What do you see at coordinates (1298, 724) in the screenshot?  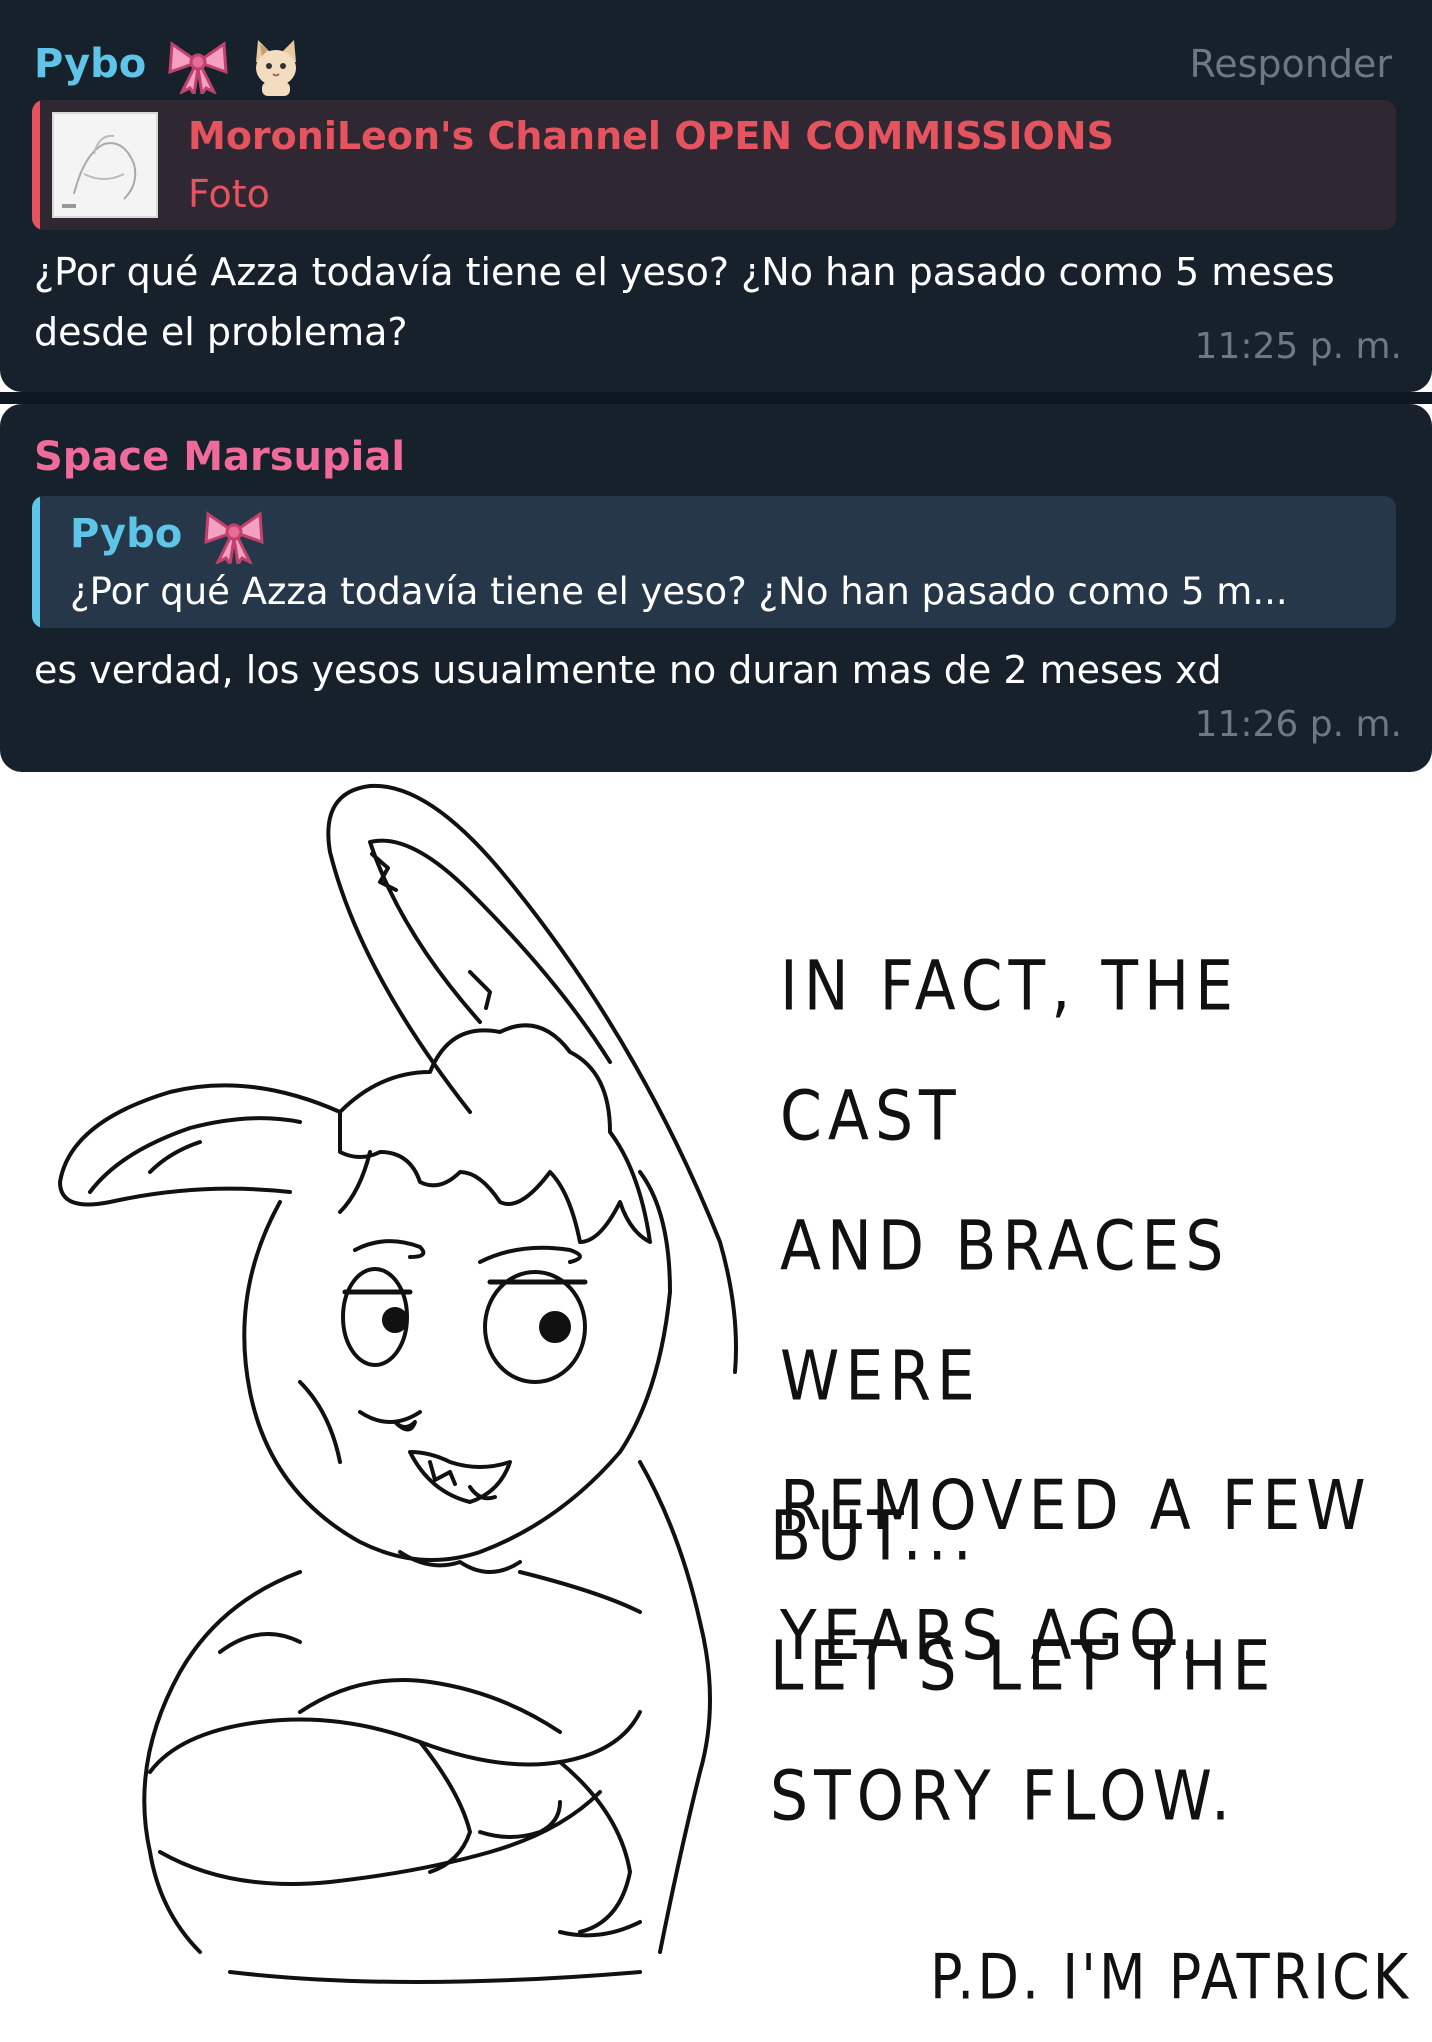 I see `message-time: 11:26 p. m.` at bounding box center [1298, 724].